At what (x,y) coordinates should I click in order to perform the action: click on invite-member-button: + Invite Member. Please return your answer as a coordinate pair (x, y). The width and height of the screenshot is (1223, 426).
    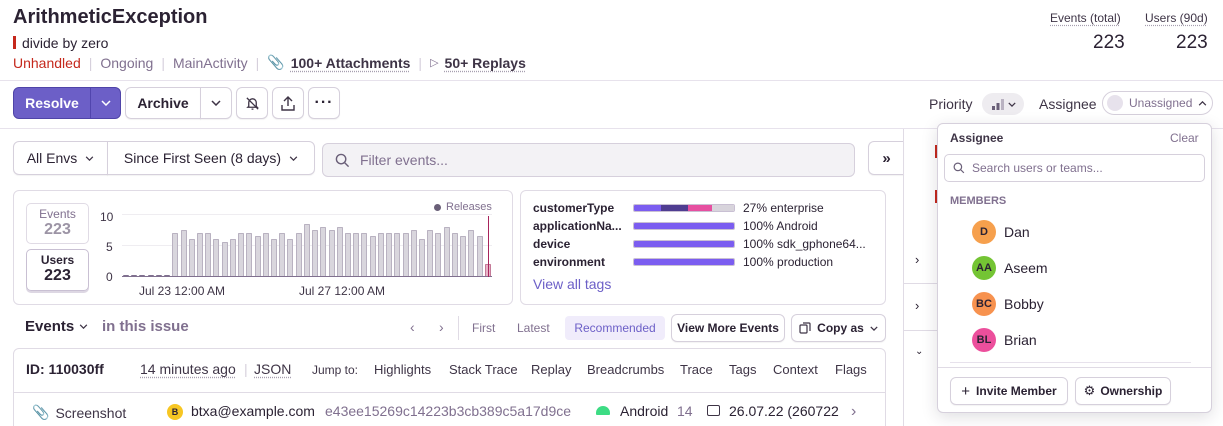
    Looking at the image, I should click on (1009, 391).